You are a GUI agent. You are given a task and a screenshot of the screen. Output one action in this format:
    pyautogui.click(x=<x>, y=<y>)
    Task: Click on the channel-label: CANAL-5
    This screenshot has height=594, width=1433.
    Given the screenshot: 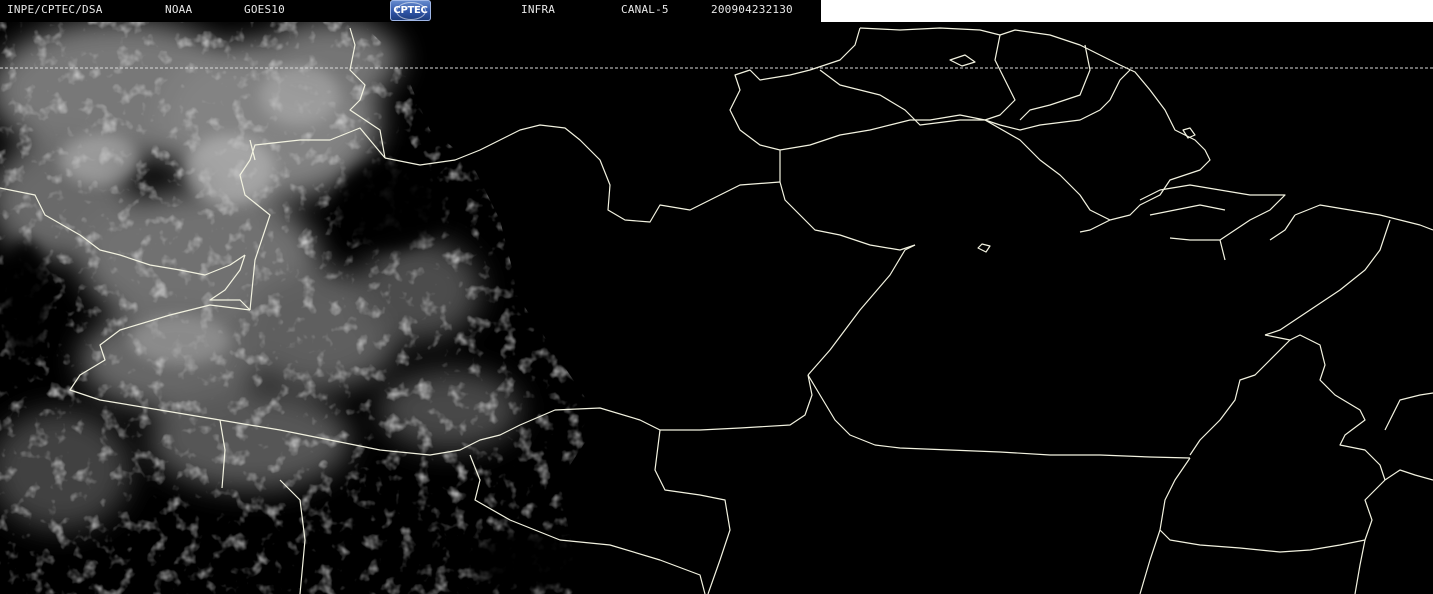 What is the action you would take?
    pyautogui.click(x=645, y=9)
    